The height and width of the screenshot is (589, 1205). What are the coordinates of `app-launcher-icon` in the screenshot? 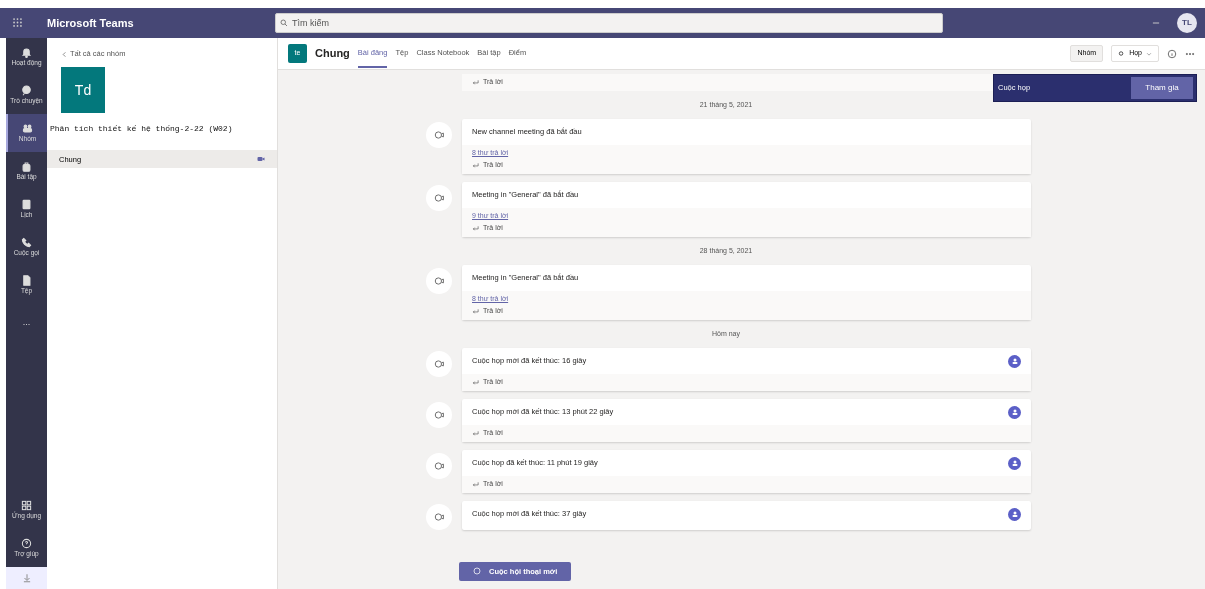 It's located at (17, 23).